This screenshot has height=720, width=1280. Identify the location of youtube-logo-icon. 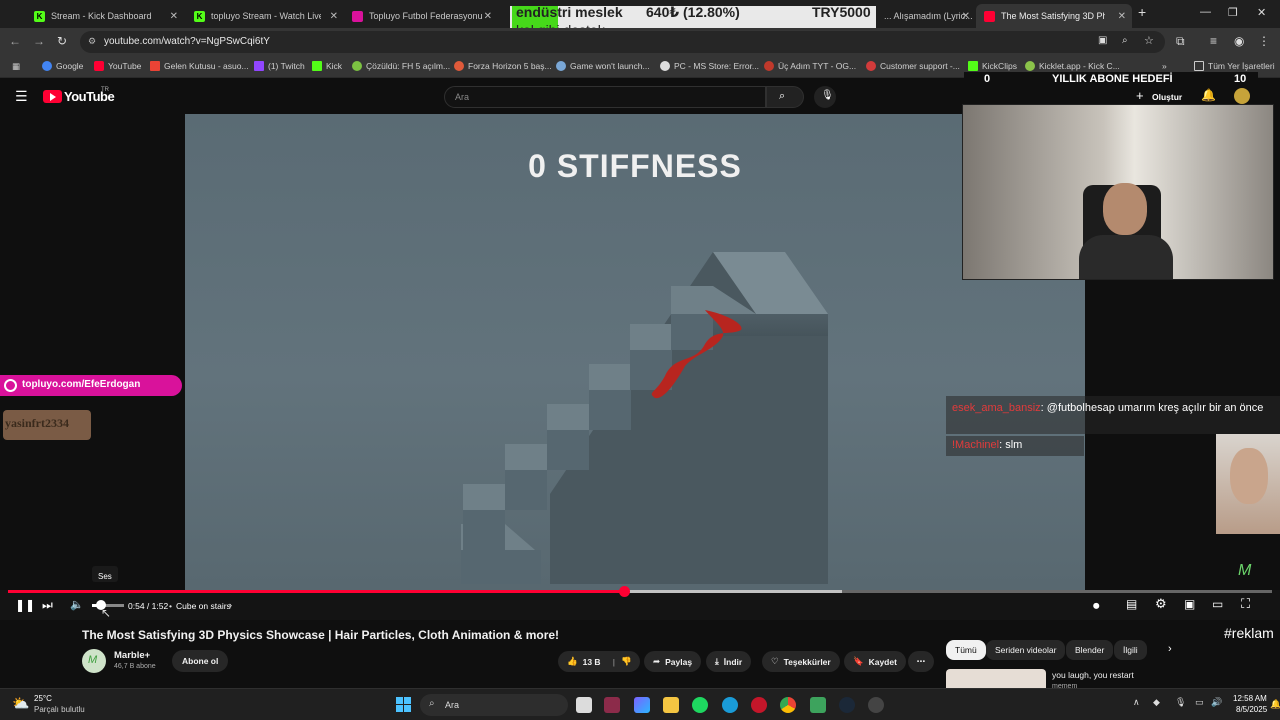
(52, 96).